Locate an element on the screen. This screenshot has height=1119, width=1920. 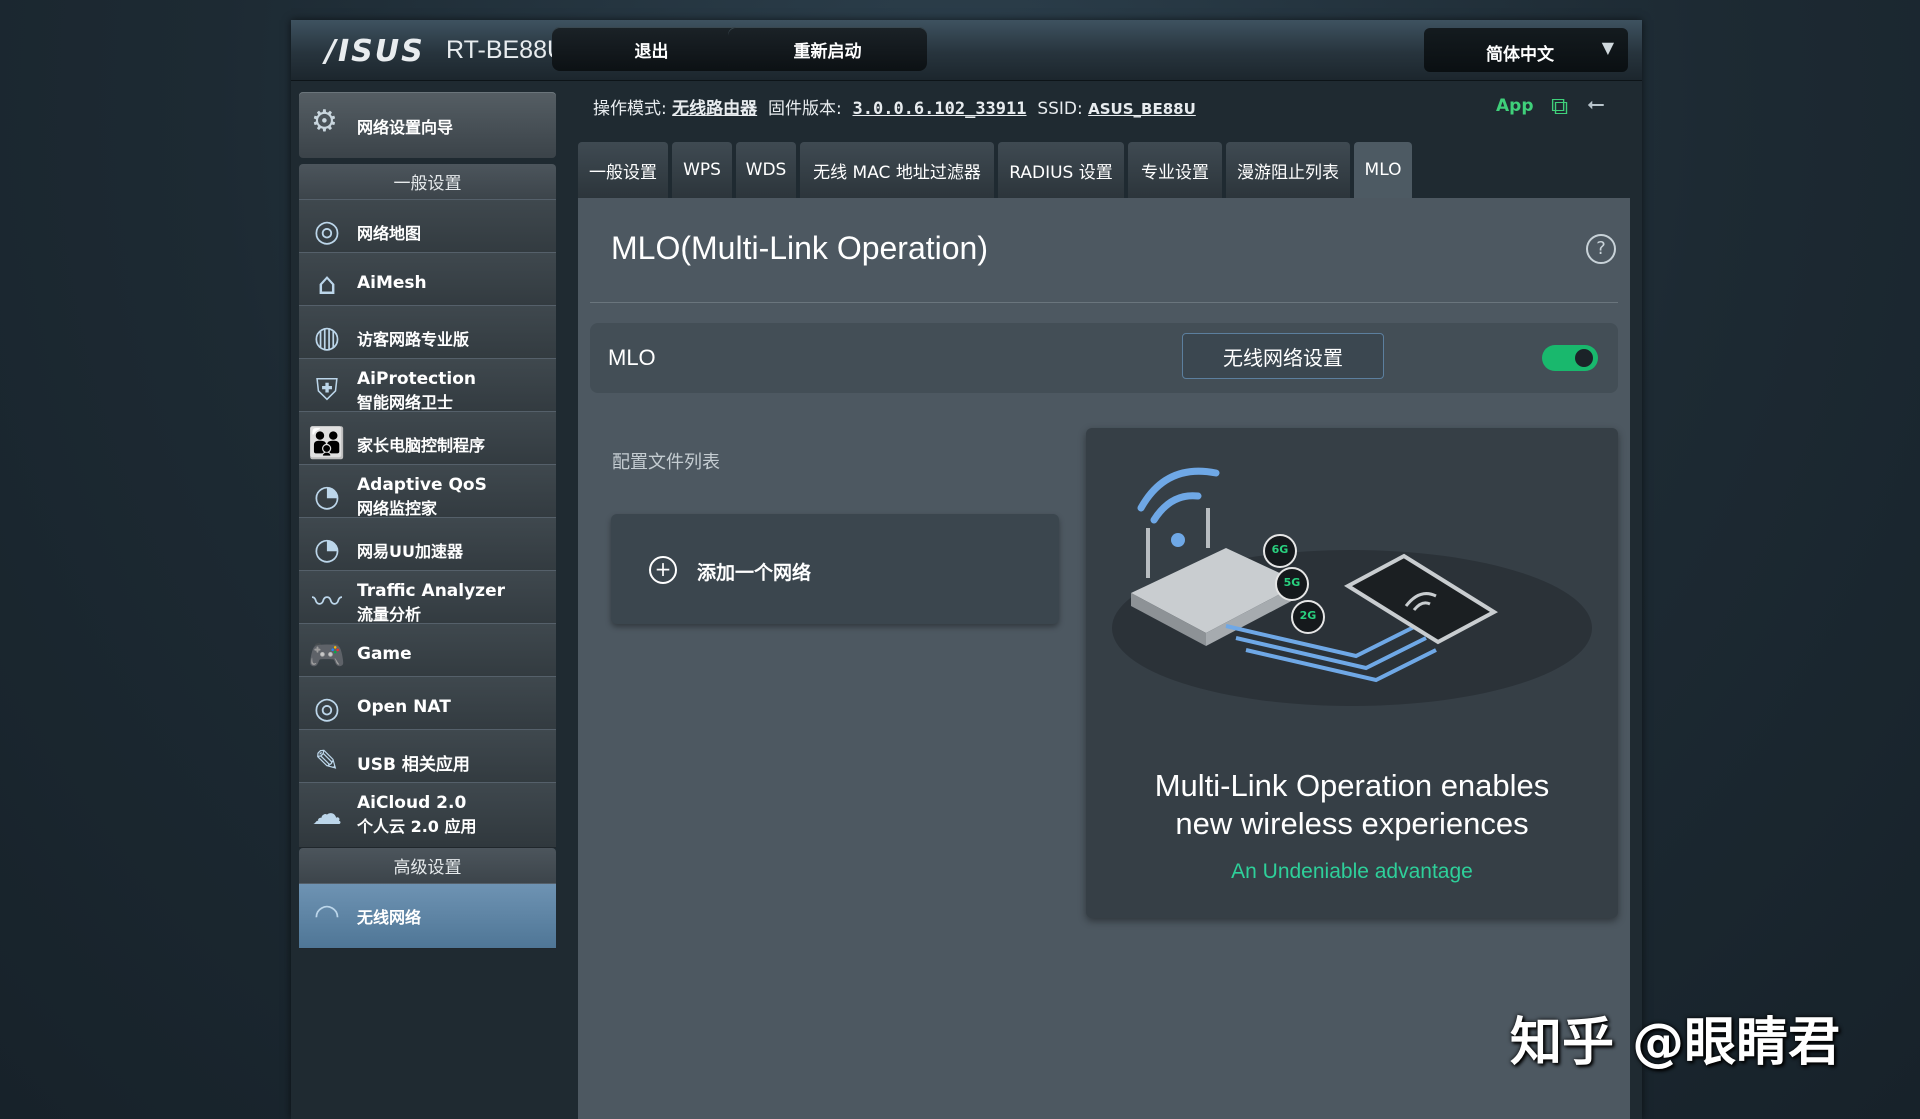
language-select: 简体中文 ▼ is located at coordinates (1526, 50).